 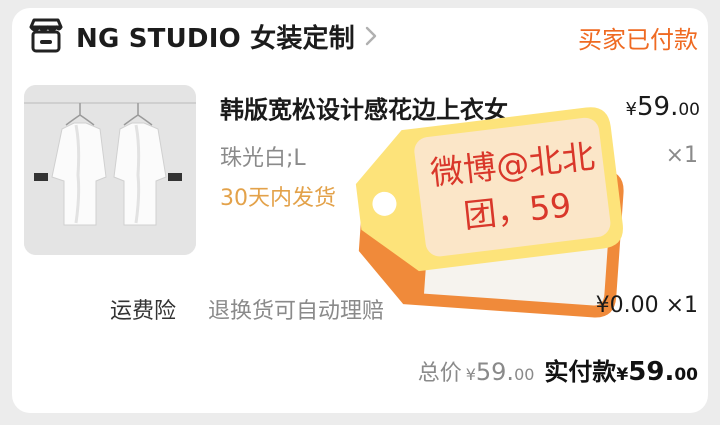 What do you see at coordinates (263, 158) in the screenshot?
I see `product-spec: 珠光白;L` at bounding box center [263, 158].